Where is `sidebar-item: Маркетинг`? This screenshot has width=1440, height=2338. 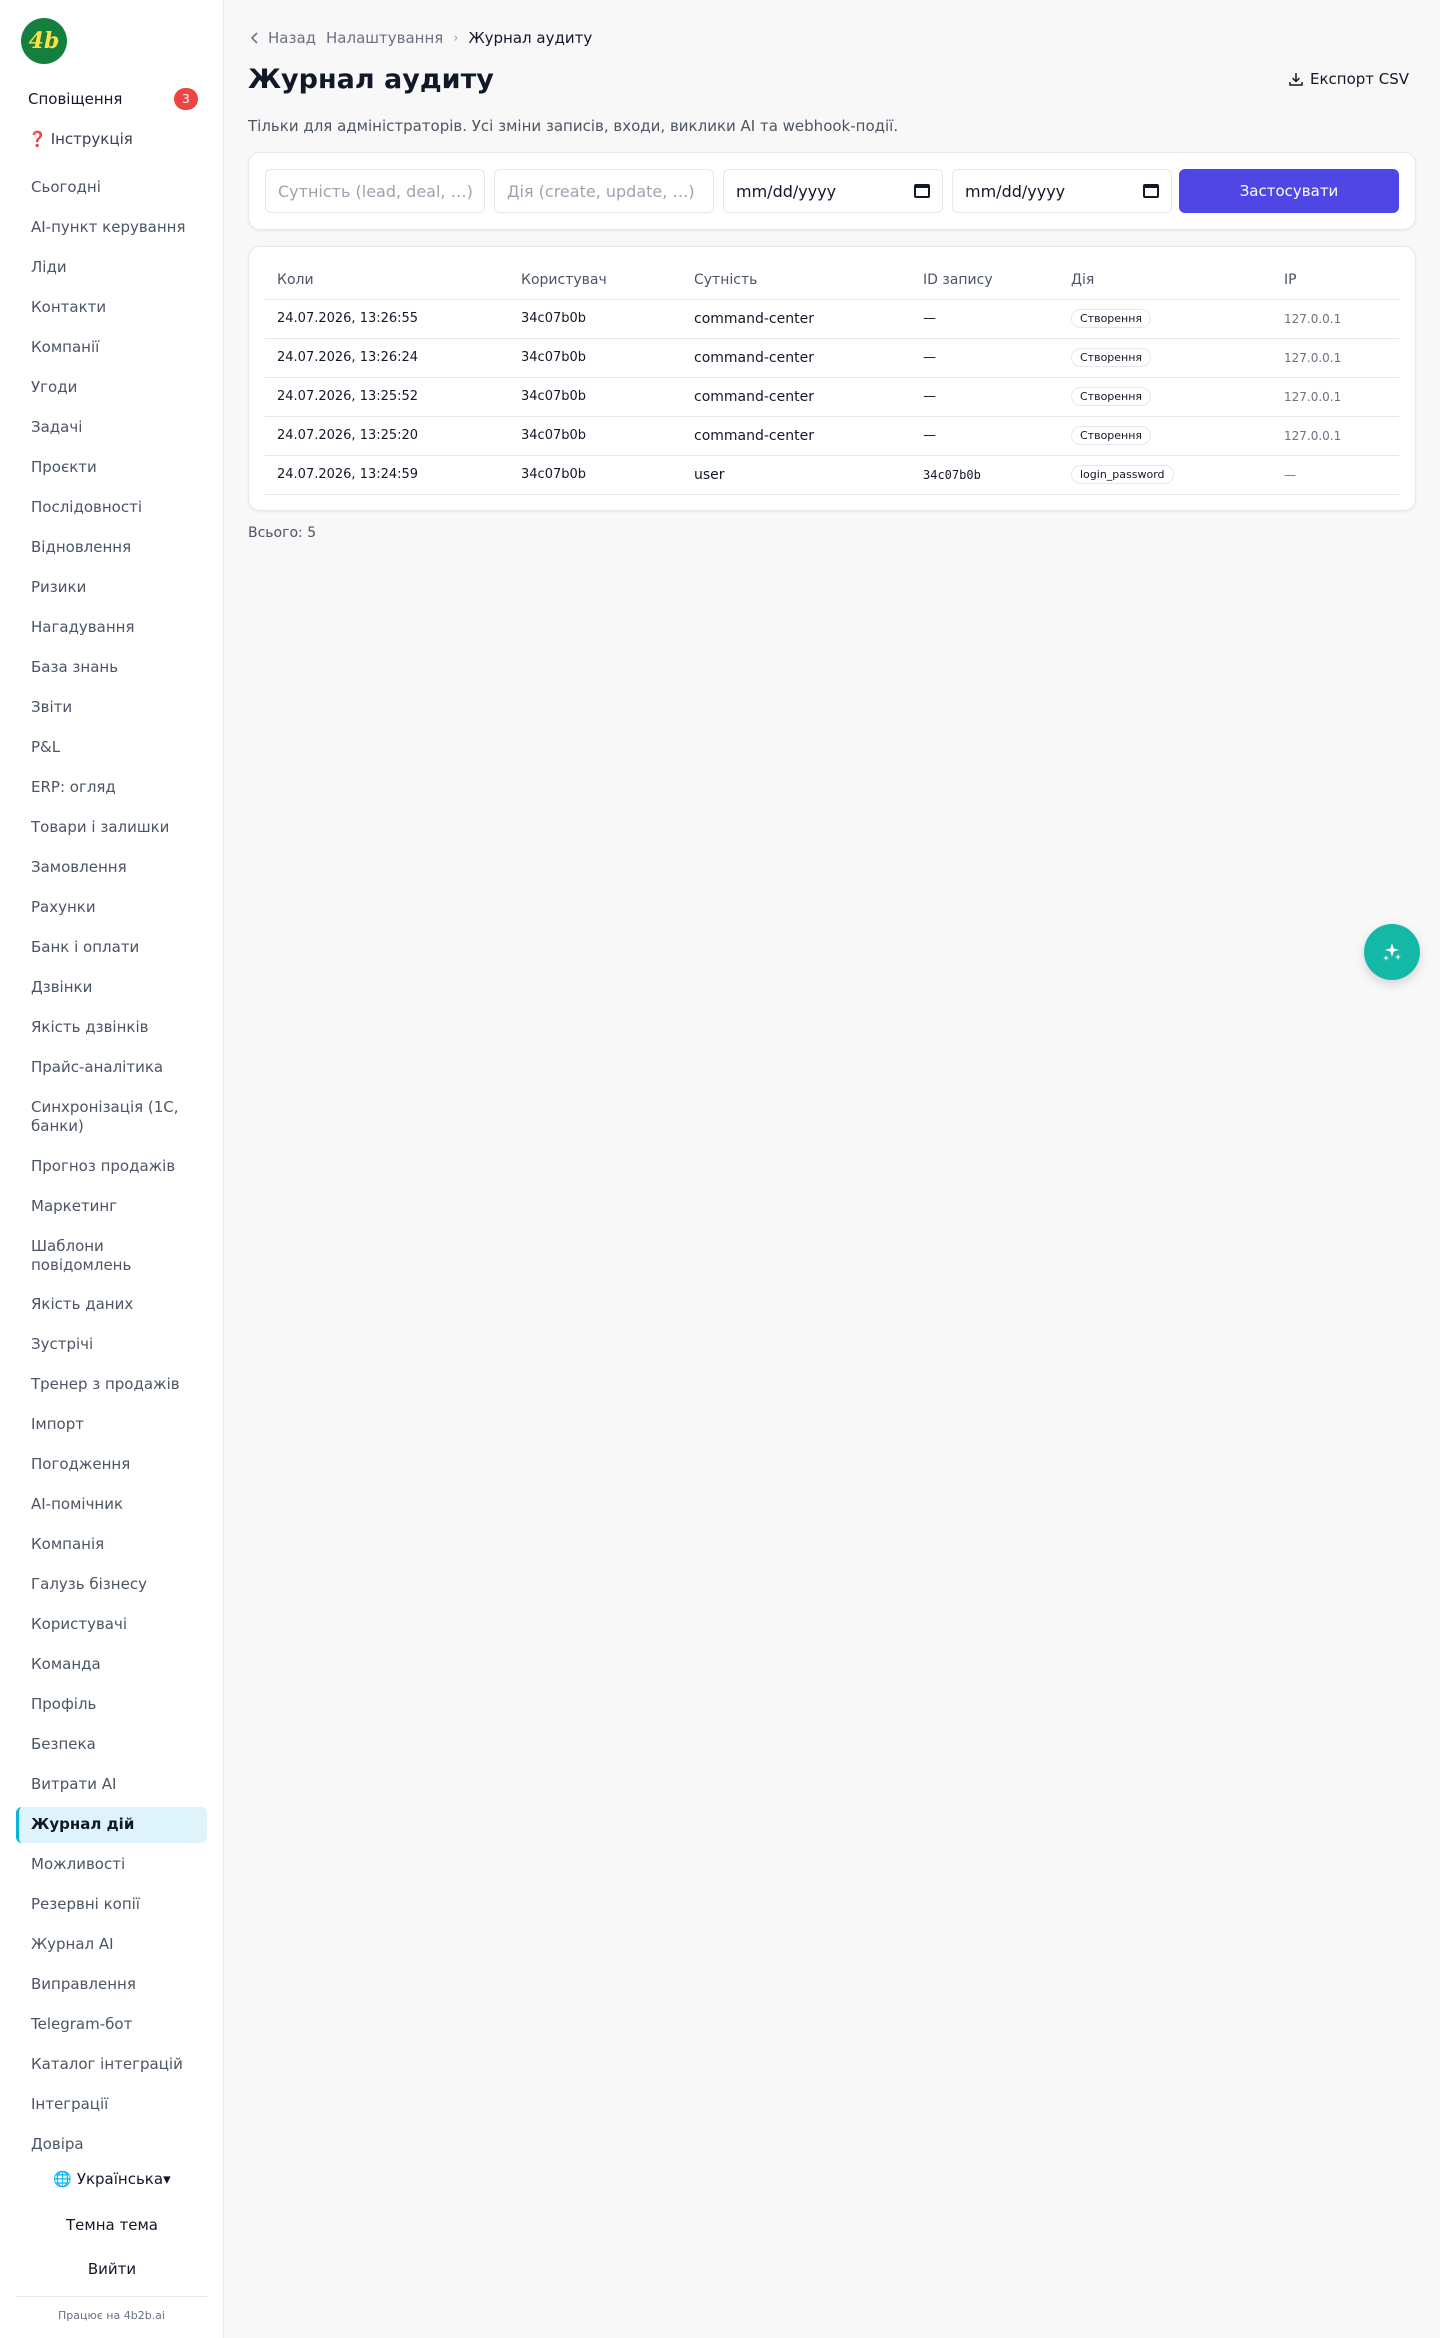
sidebar-item: Маркетинг is located at coordinates (111, 1207).